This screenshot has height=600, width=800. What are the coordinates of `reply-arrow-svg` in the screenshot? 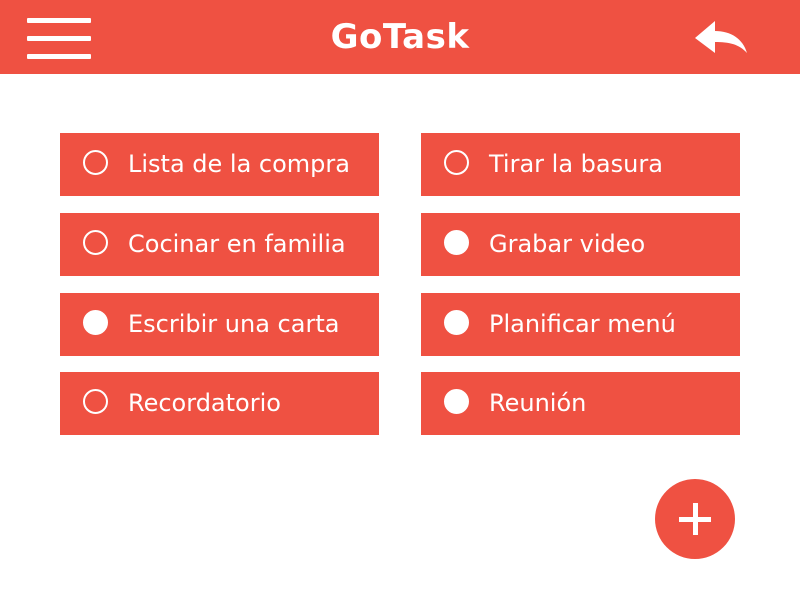 It's located at (721, 37).